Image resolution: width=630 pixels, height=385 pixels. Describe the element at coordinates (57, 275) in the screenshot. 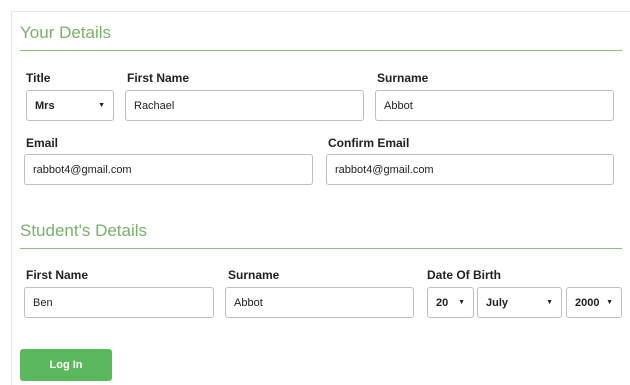

I see `student-first-name-label: First Name` at that location.